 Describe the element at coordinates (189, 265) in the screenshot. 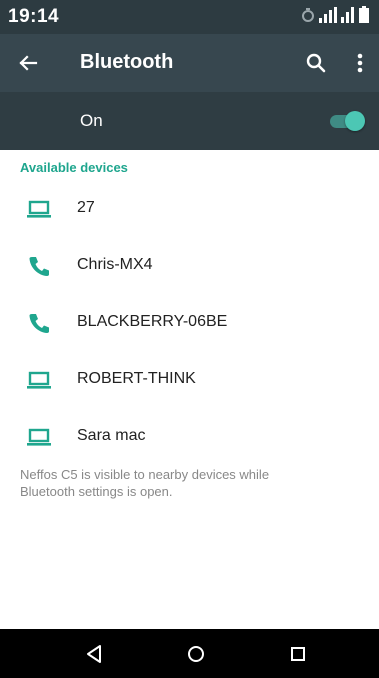

I see `list-item: Chris-MX4` at that location.